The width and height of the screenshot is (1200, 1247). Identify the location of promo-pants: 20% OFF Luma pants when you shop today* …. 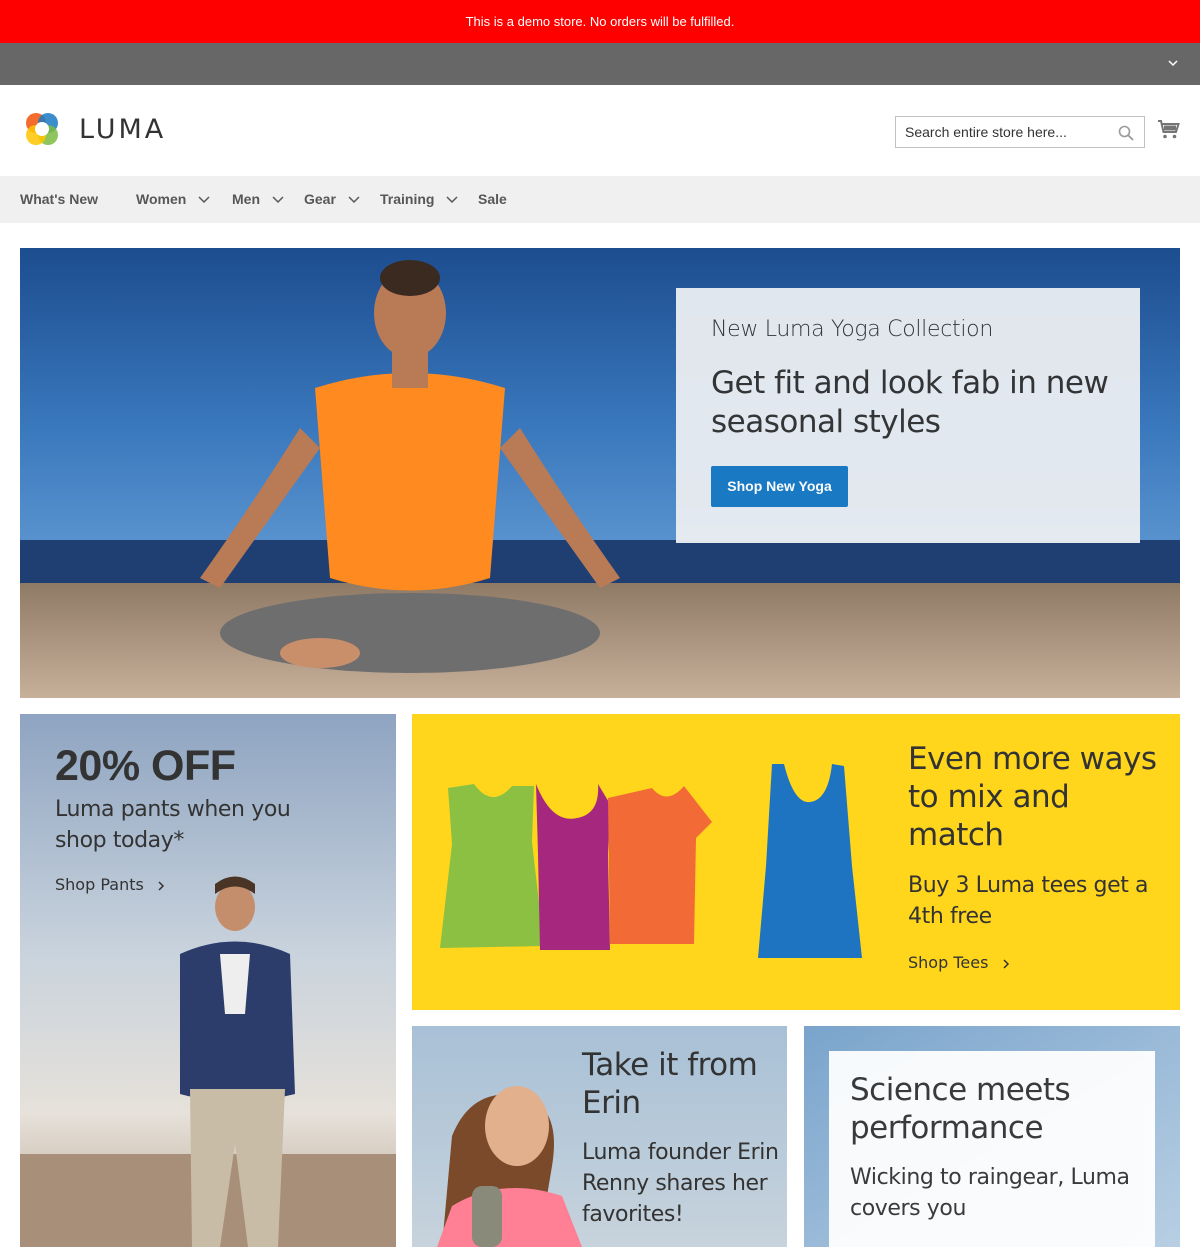
(208, 980).